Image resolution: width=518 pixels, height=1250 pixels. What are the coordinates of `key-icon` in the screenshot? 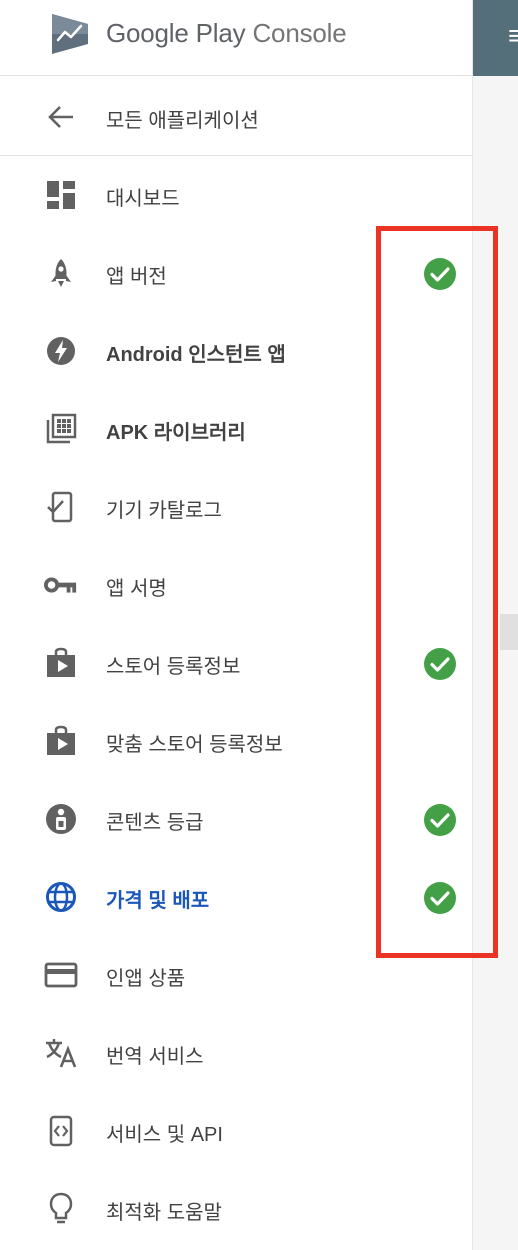 It's located at (61, 585).